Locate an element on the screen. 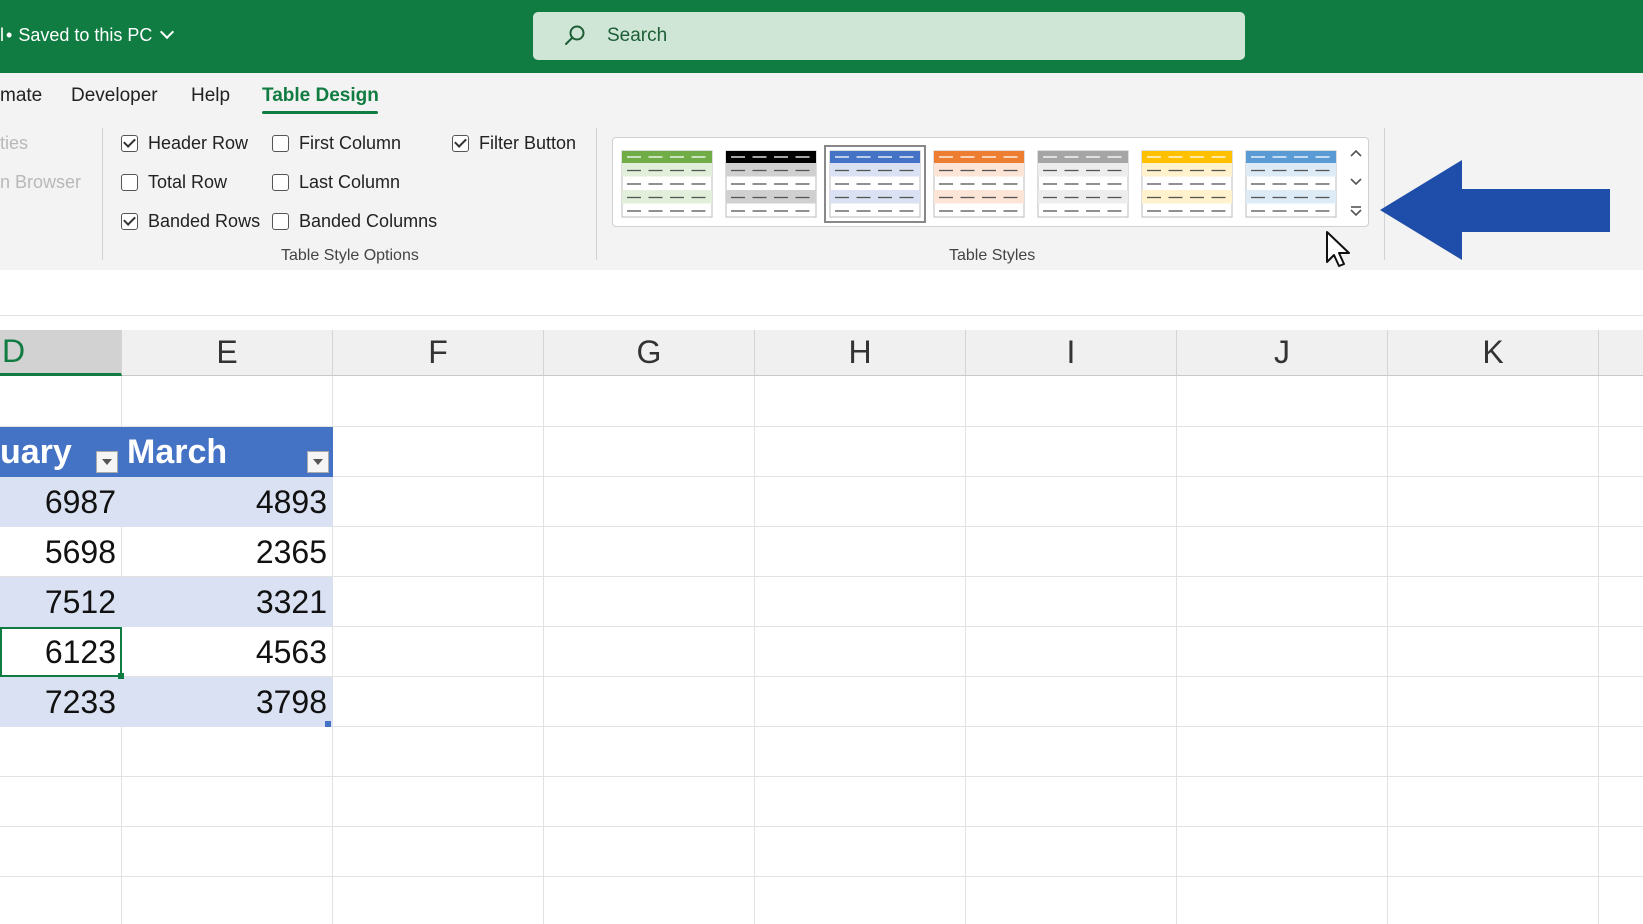  last-column-checkbox is located at coordinates (280, 182).